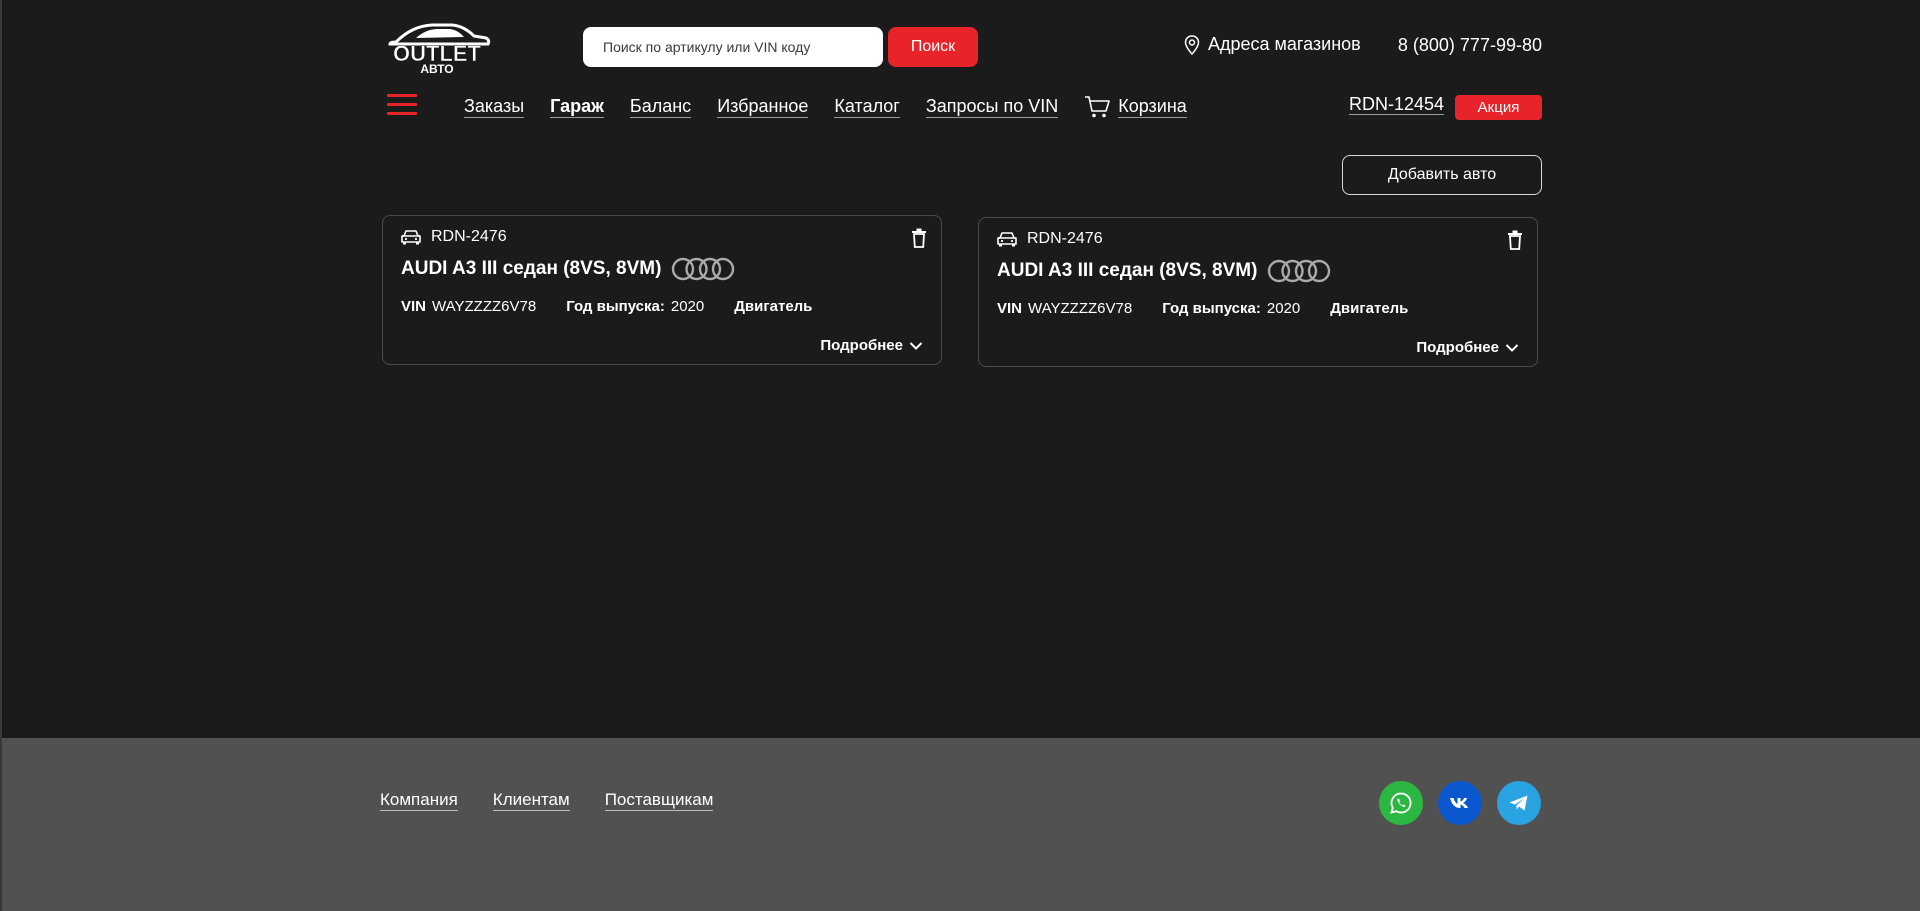  Describe the element at coordinates (992, 107) in the screenshot. I see `nav-item-vin-requests: Запросы по VIN` at that location.